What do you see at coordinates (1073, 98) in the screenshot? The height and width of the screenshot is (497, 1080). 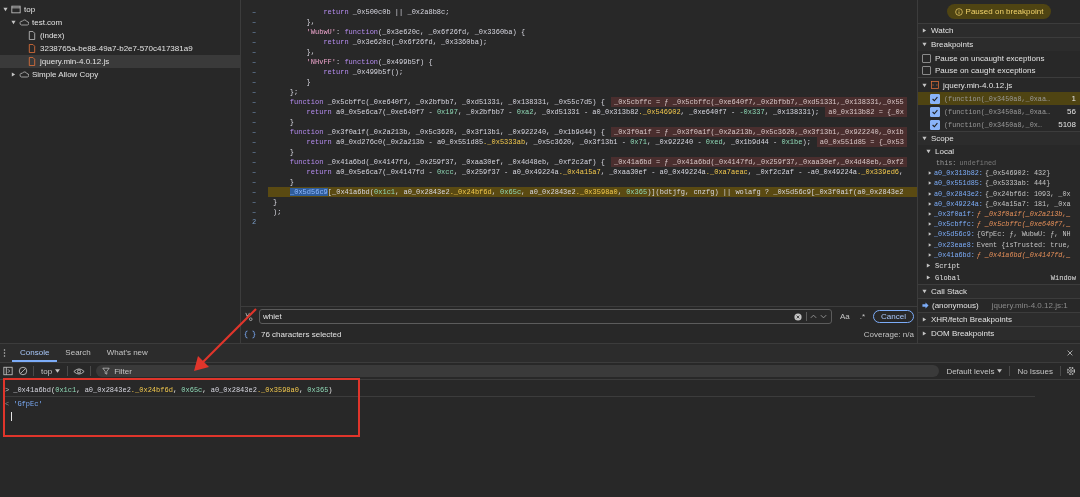 I see `line-number: 1` at bounding box center [1073, 98].